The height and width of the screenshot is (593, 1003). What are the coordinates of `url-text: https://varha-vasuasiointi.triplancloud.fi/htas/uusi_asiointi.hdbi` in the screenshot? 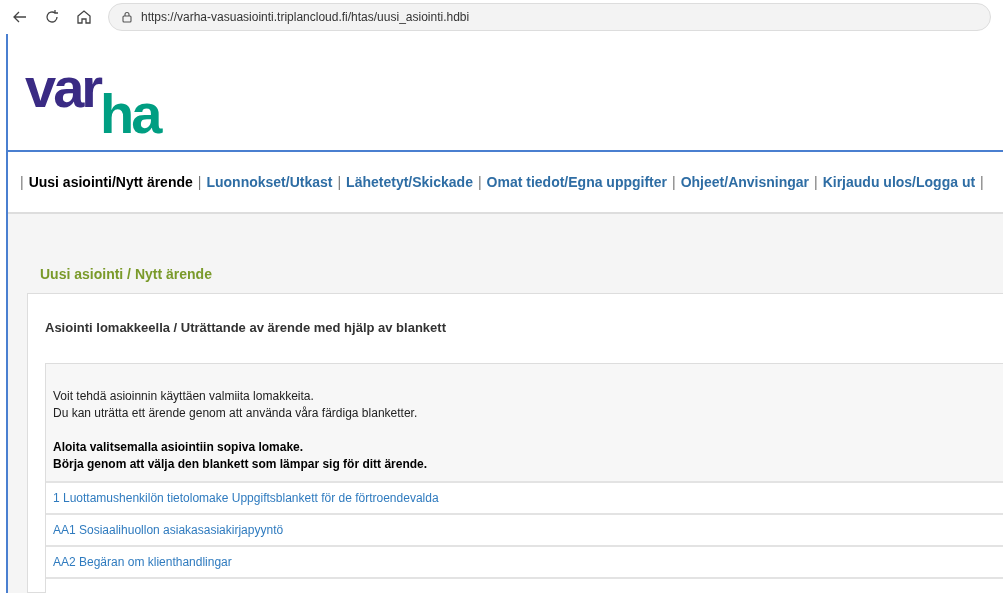 It's located at (305, 17).